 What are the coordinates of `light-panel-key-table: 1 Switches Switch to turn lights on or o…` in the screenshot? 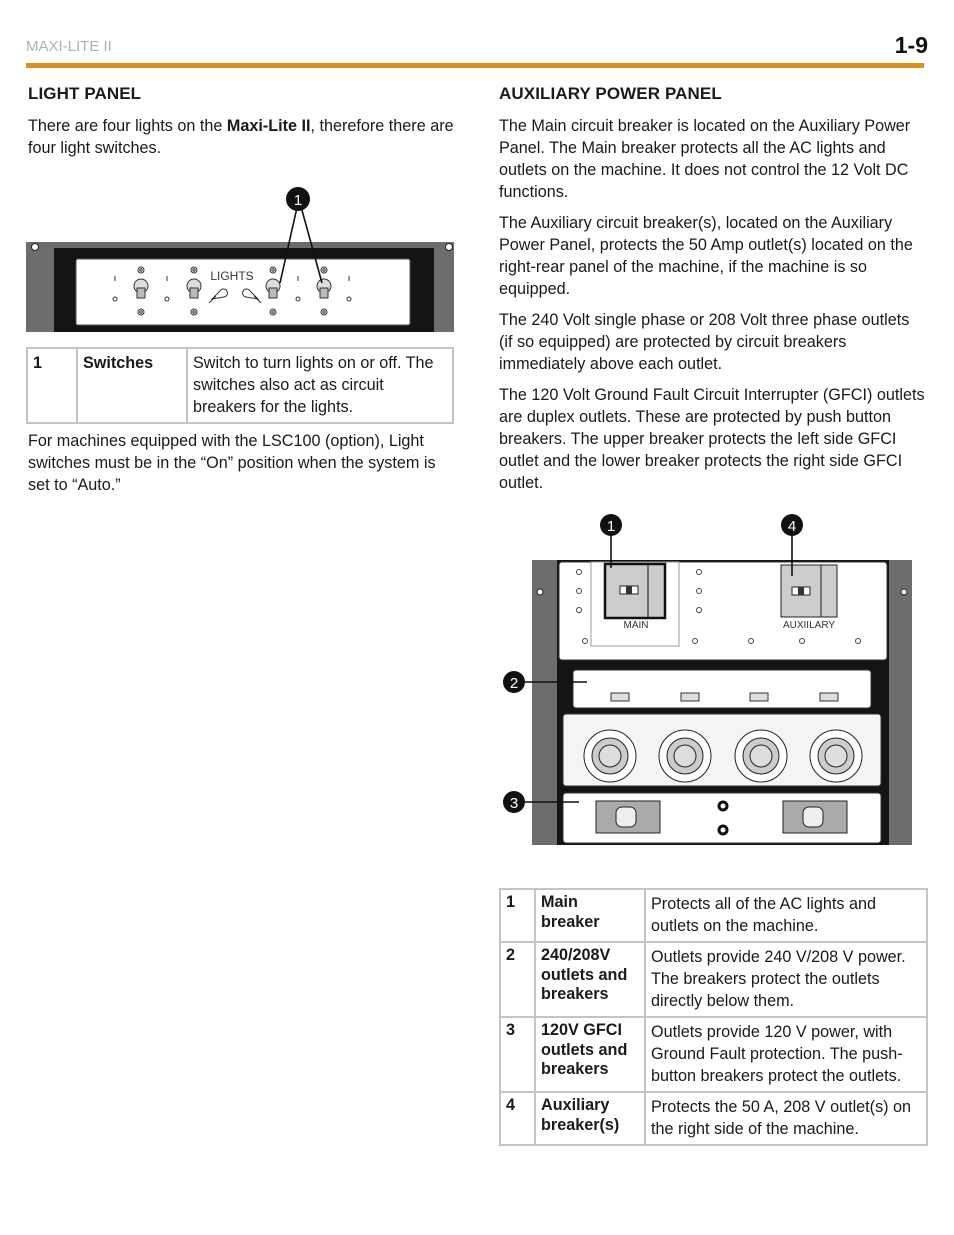 It's located at (240, 385).